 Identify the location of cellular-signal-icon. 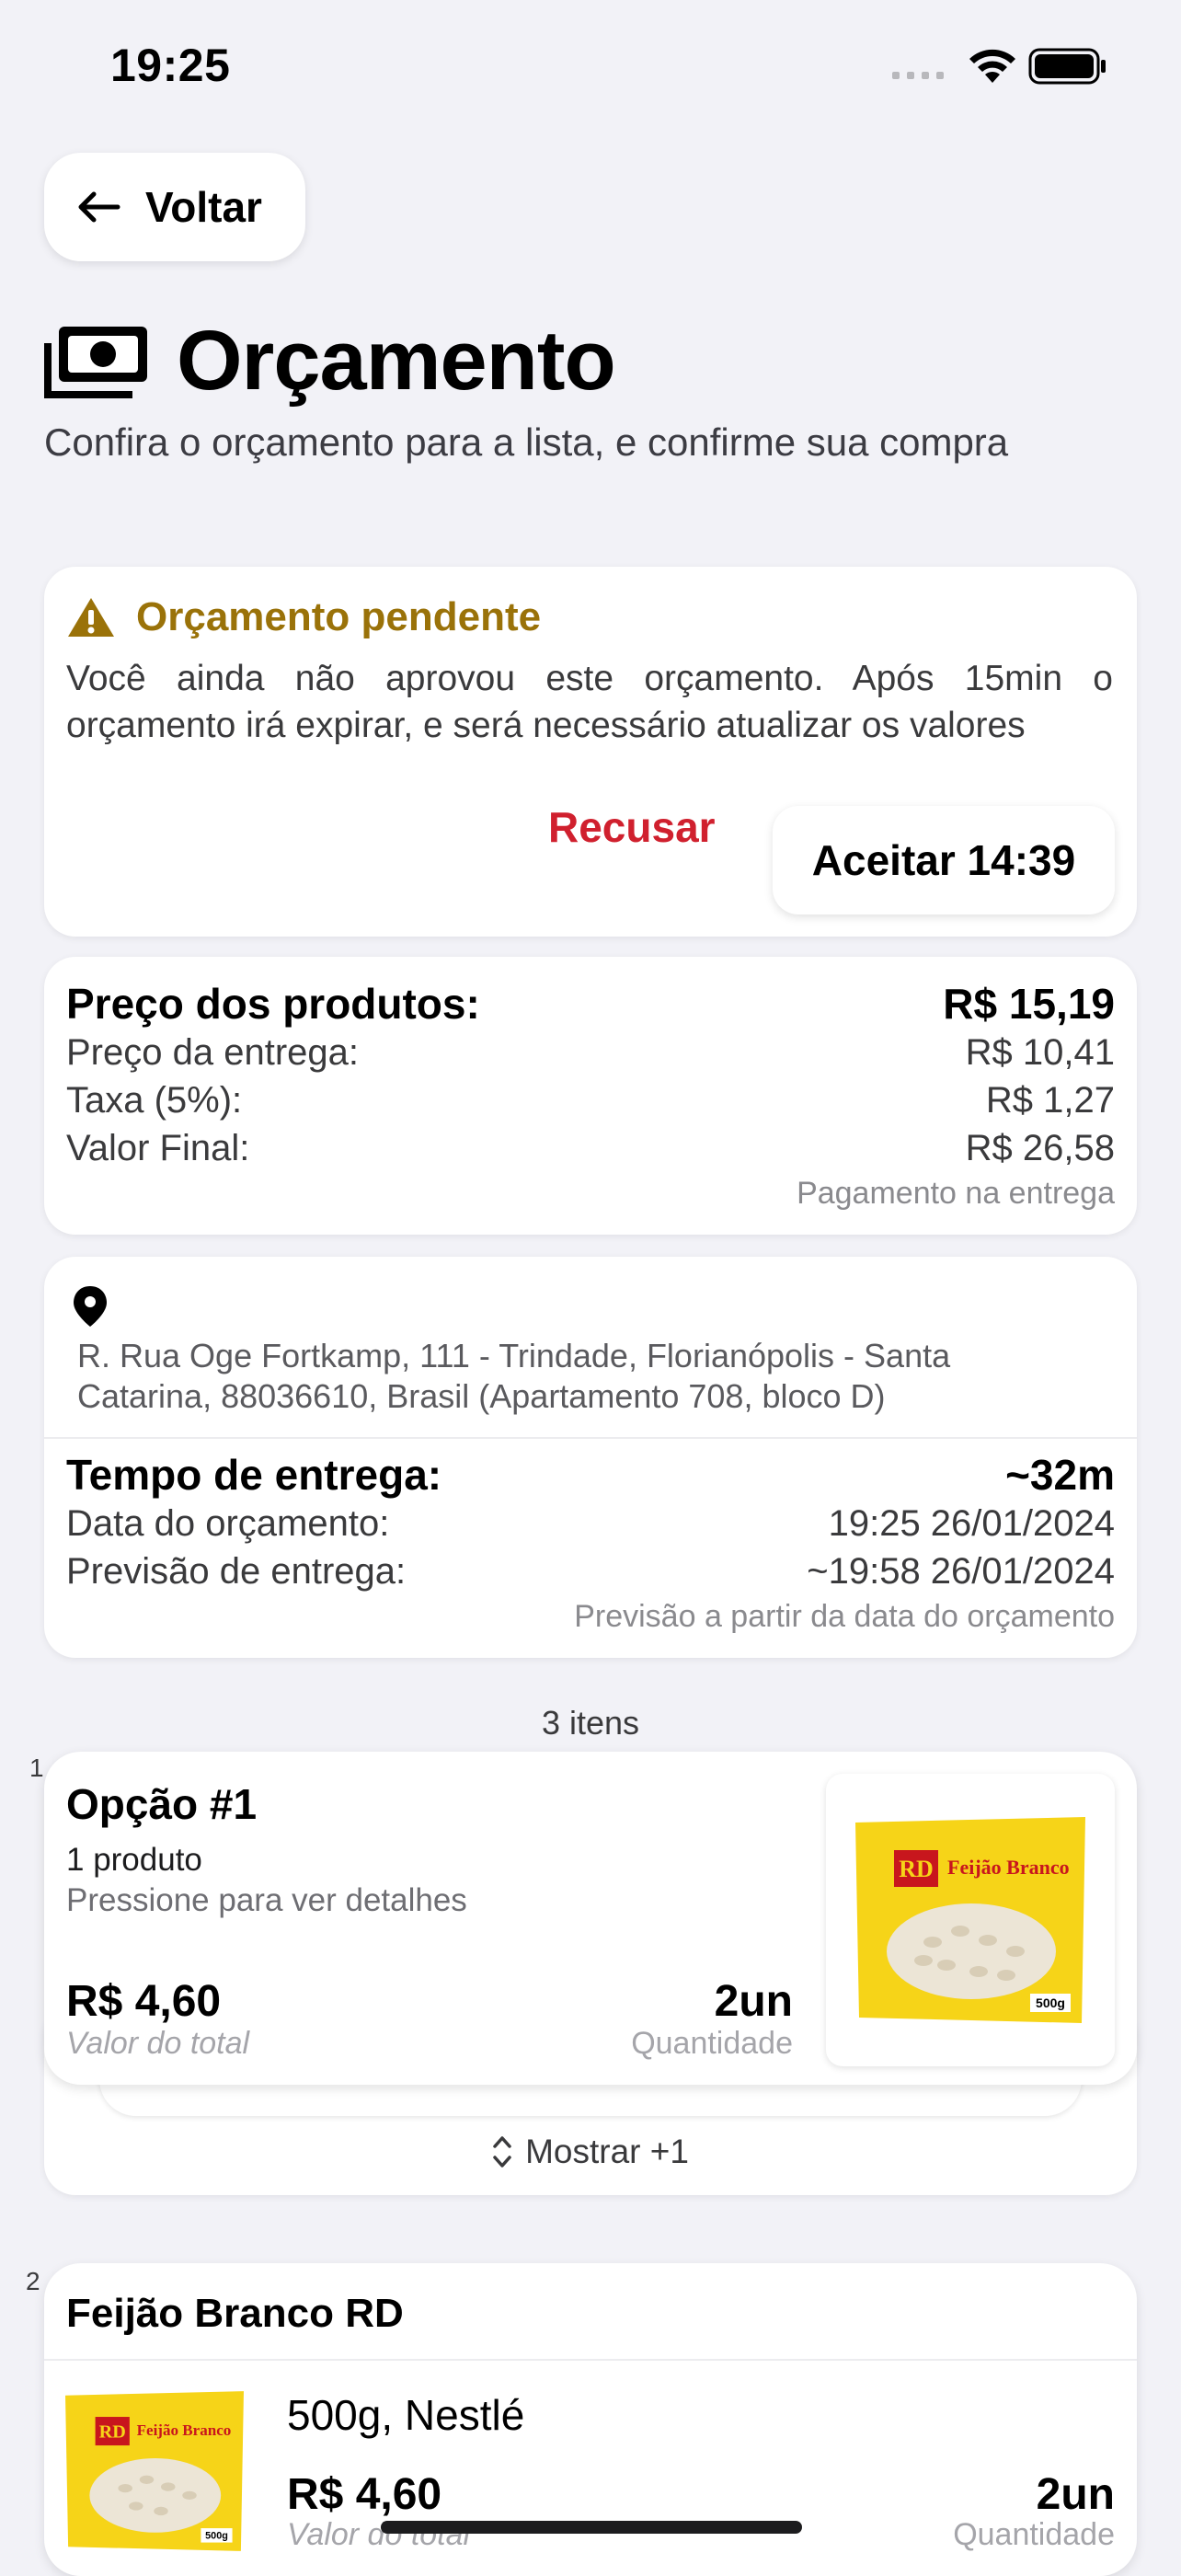
(918, 75).